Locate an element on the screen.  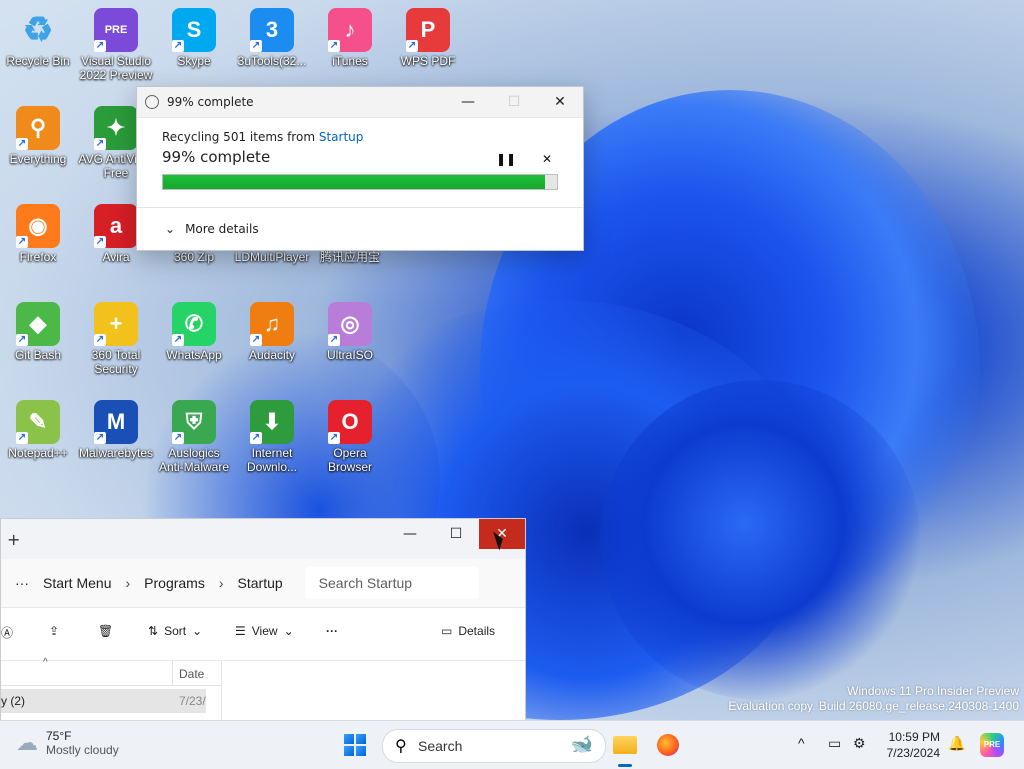
desktop-icon: ◎ ↗ UltraISO is located at coordinates (350, 330).